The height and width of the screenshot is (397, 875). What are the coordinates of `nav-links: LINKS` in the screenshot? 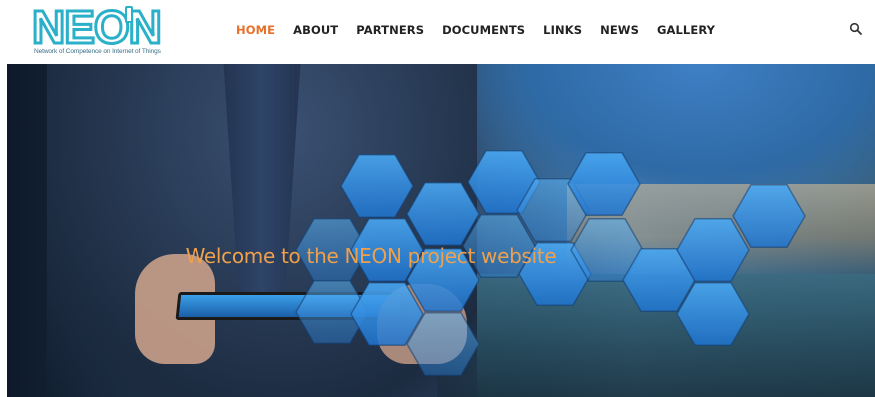 It's located at (562, 30).